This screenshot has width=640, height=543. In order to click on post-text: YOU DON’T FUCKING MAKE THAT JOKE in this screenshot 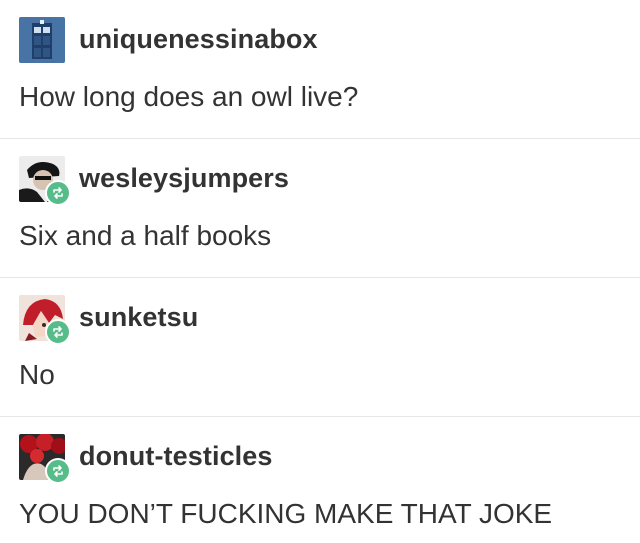, I will do `click(286, 513)`.